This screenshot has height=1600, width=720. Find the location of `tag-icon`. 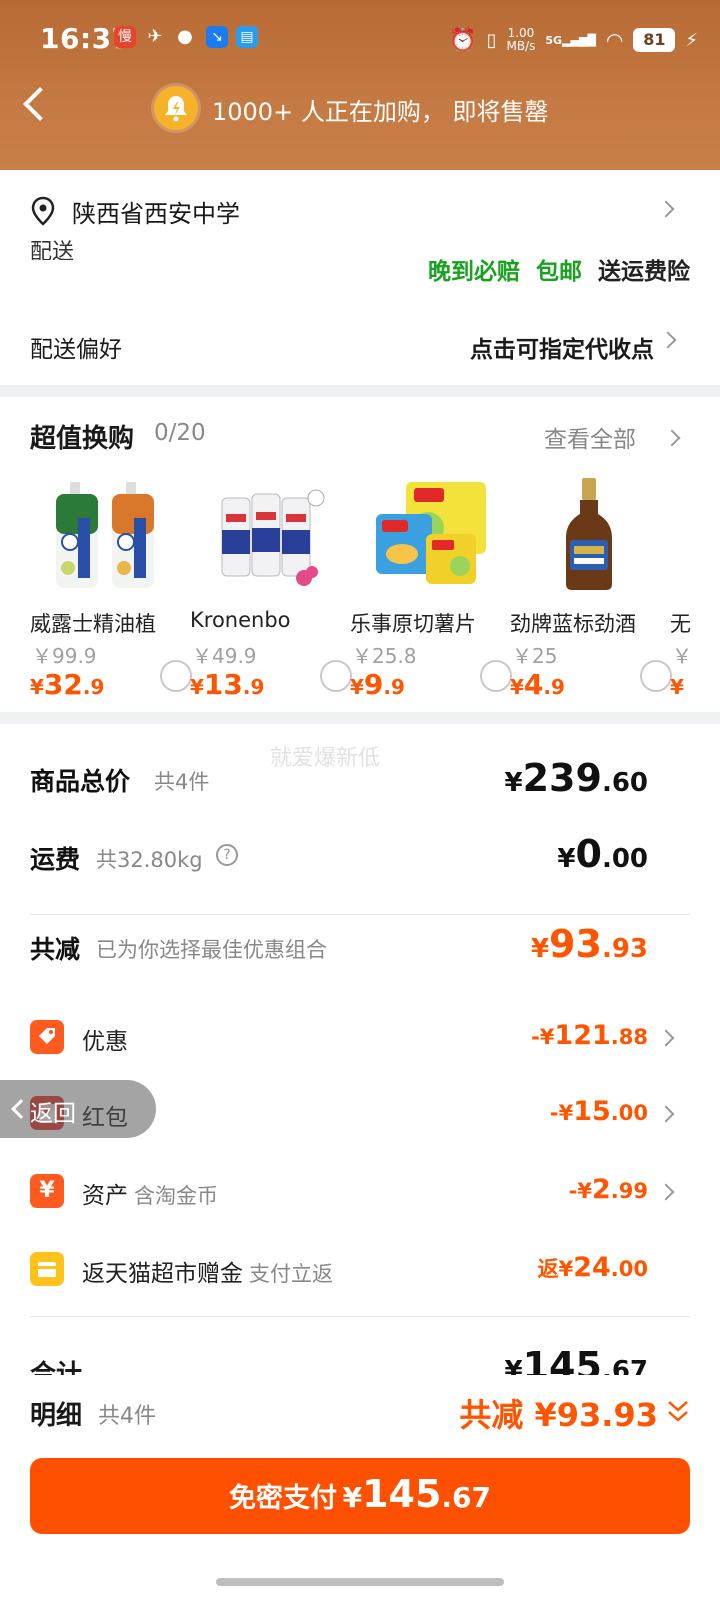

tag-icon is located at coordinates (47, 1037).